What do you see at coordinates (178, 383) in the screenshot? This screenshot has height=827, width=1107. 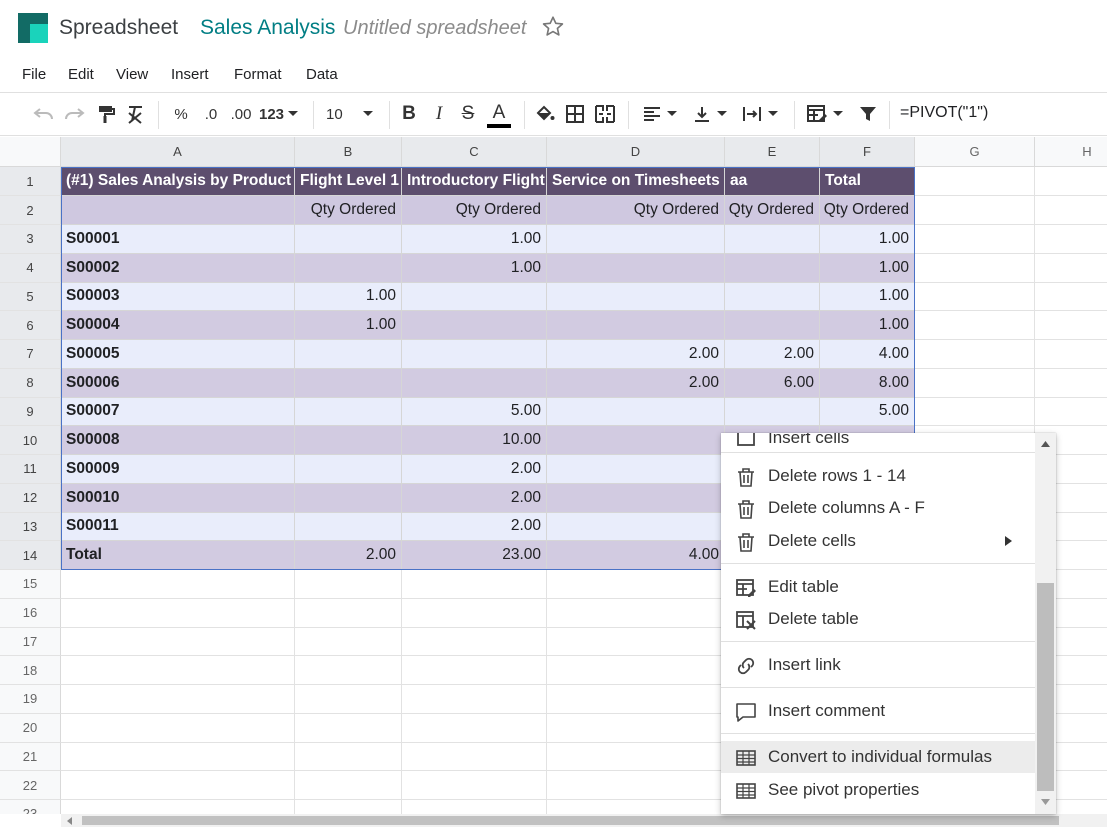 I see `pivot-row-label: S00006` at bounding box center [178, 383].